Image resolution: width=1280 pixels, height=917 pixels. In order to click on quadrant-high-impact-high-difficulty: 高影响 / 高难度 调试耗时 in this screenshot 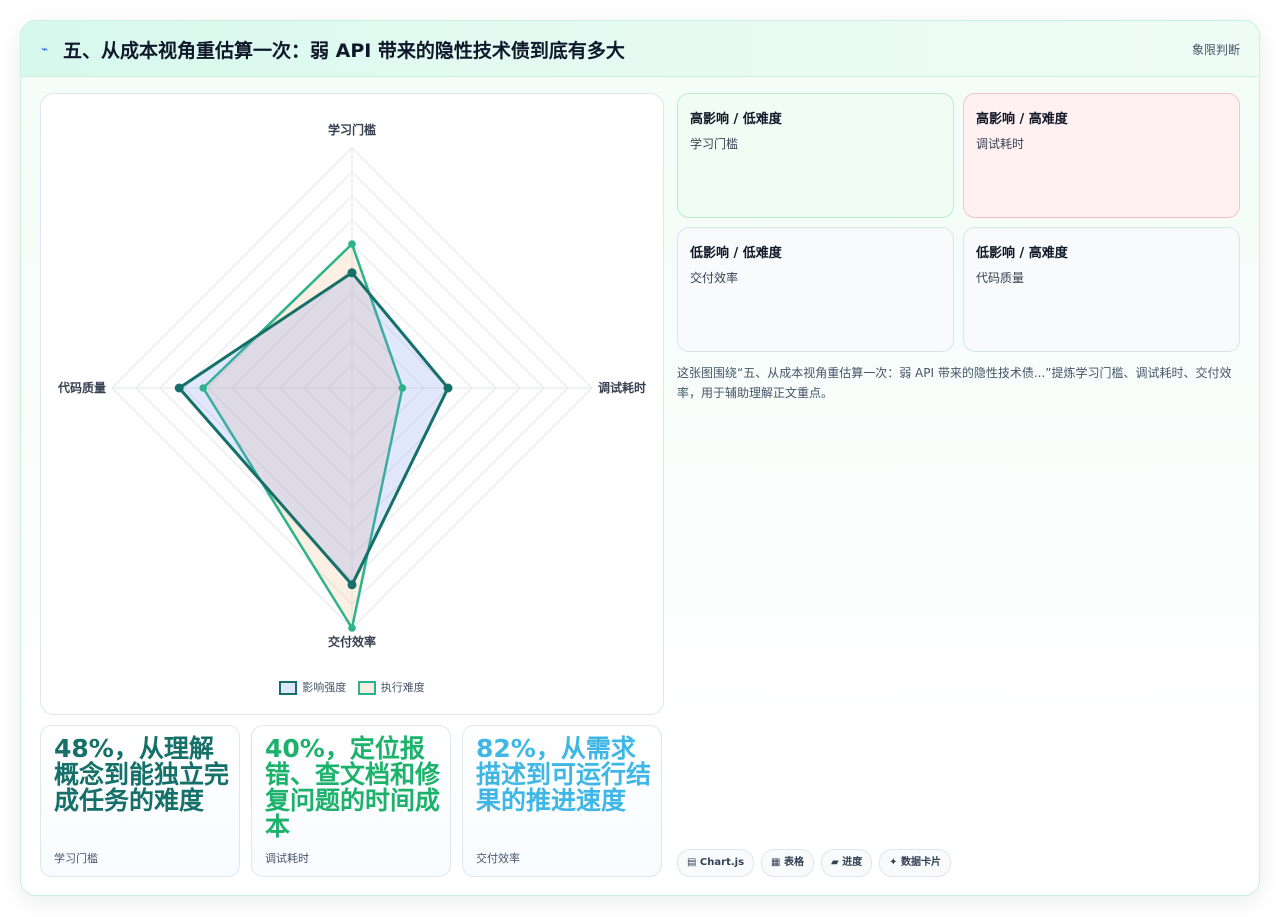, I will do `click(1101, 155)`.